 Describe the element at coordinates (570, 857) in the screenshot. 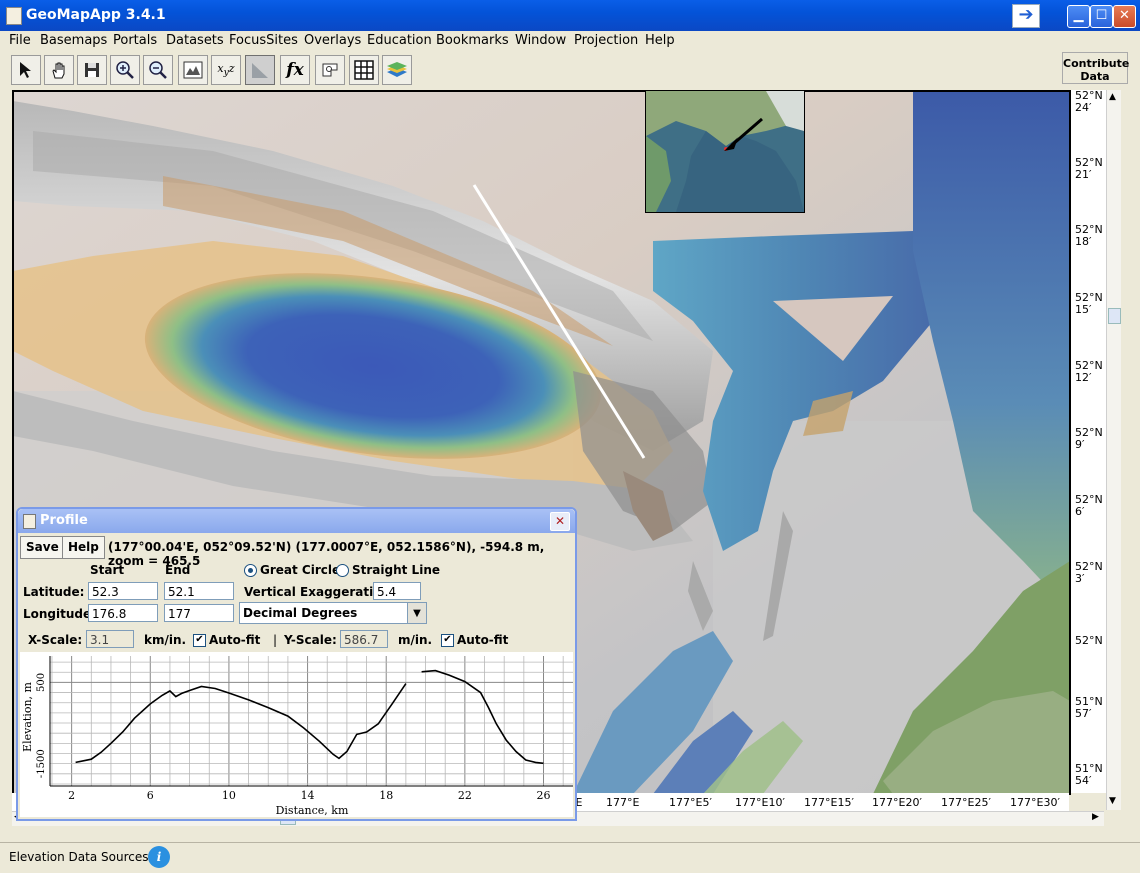

I see `status-bar: Elevation Data Sources i` at that location.